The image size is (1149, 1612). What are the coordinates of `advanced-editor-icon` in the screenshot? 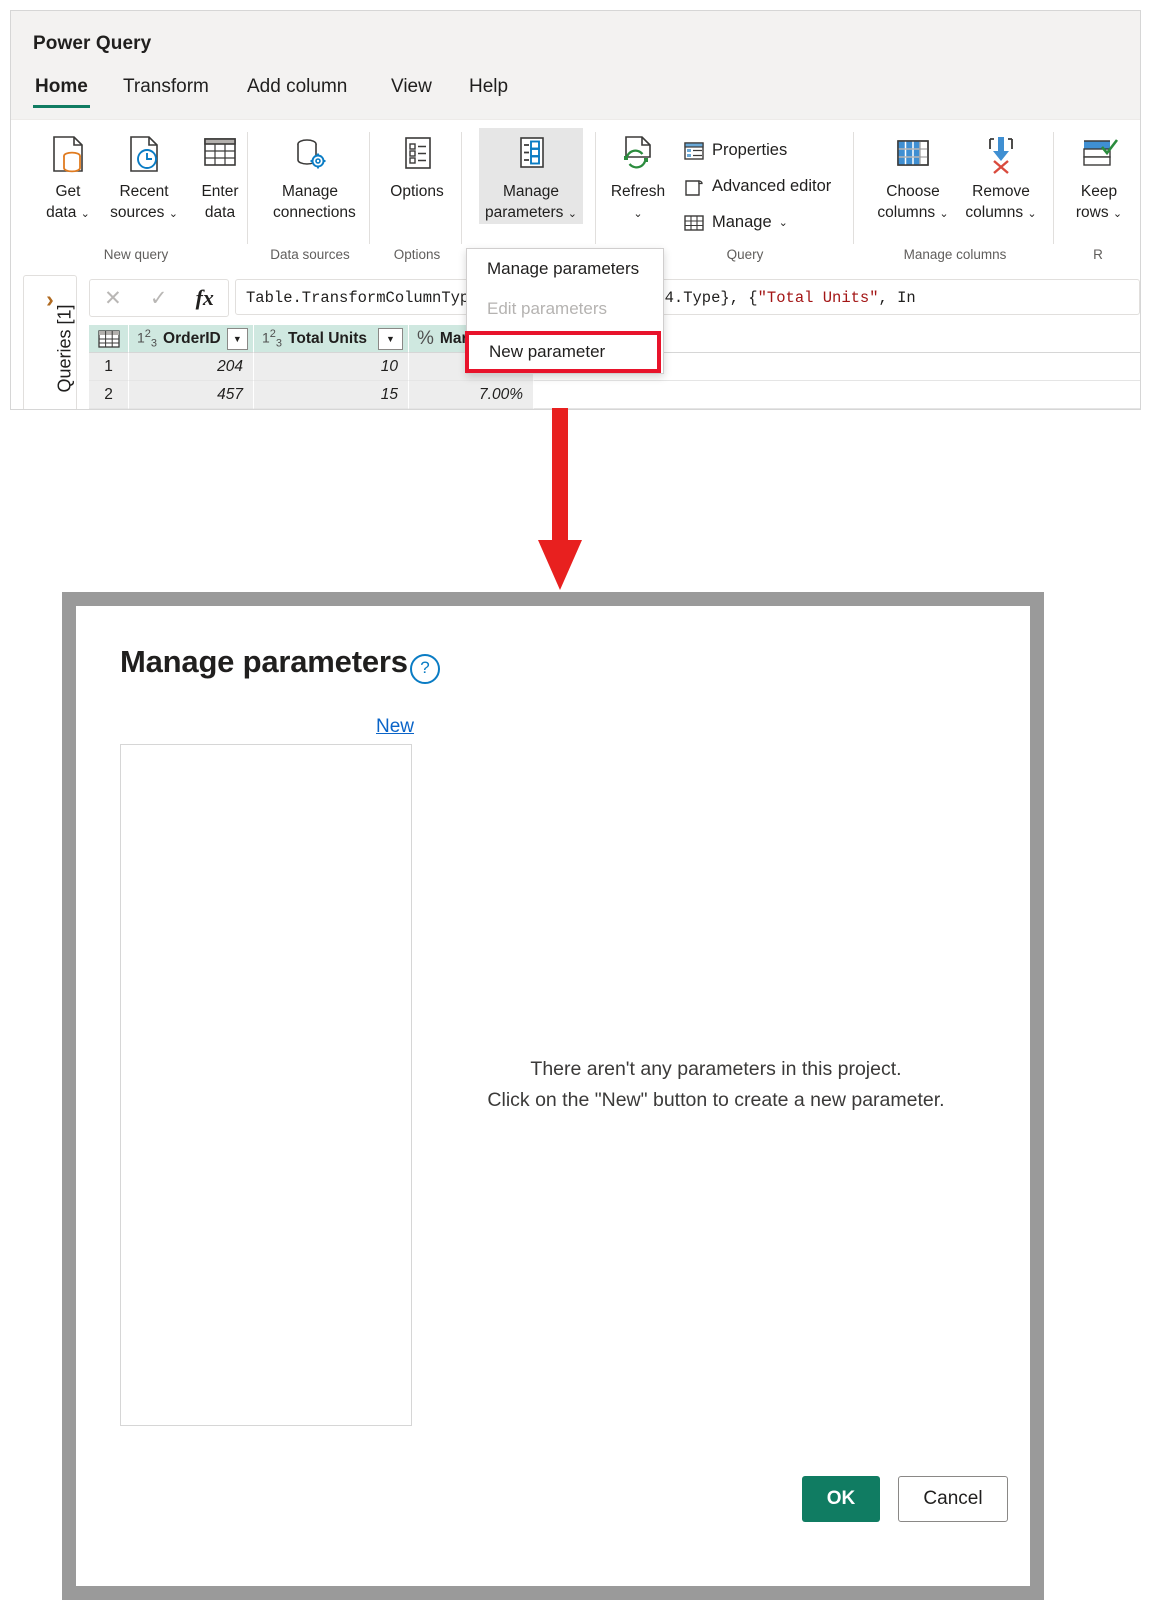 It's located at (694, 187).